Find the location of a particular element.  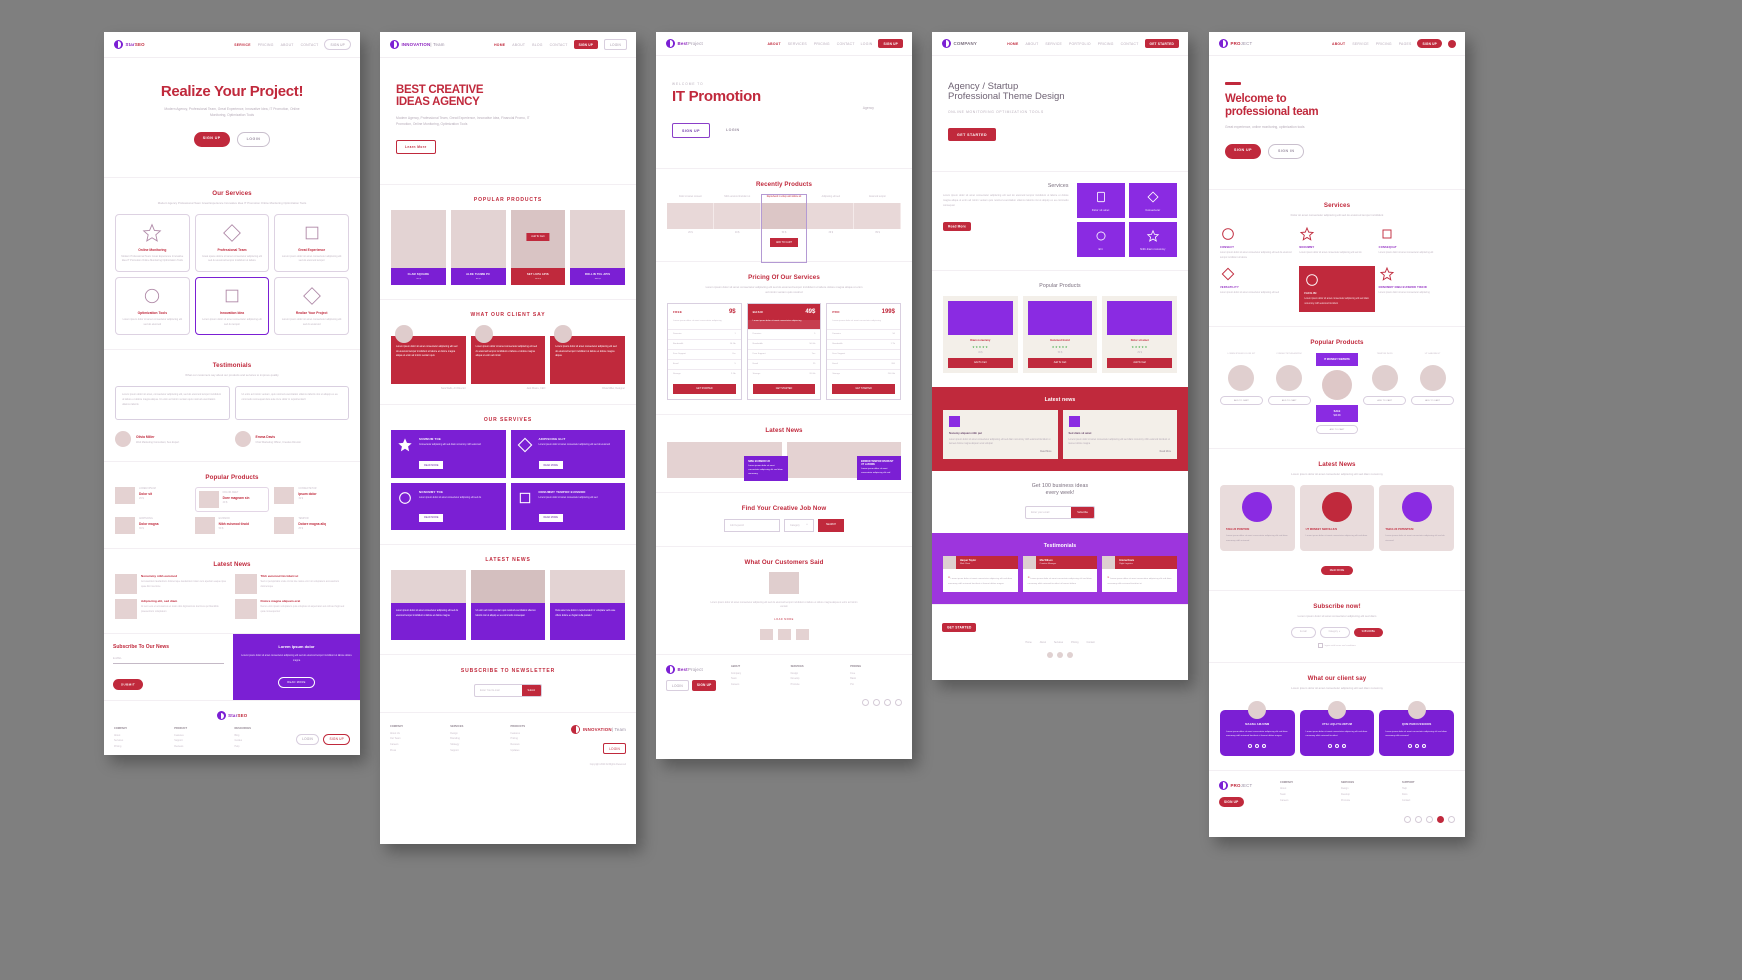

footer-link: Home is located at coordinates (1028, 642).